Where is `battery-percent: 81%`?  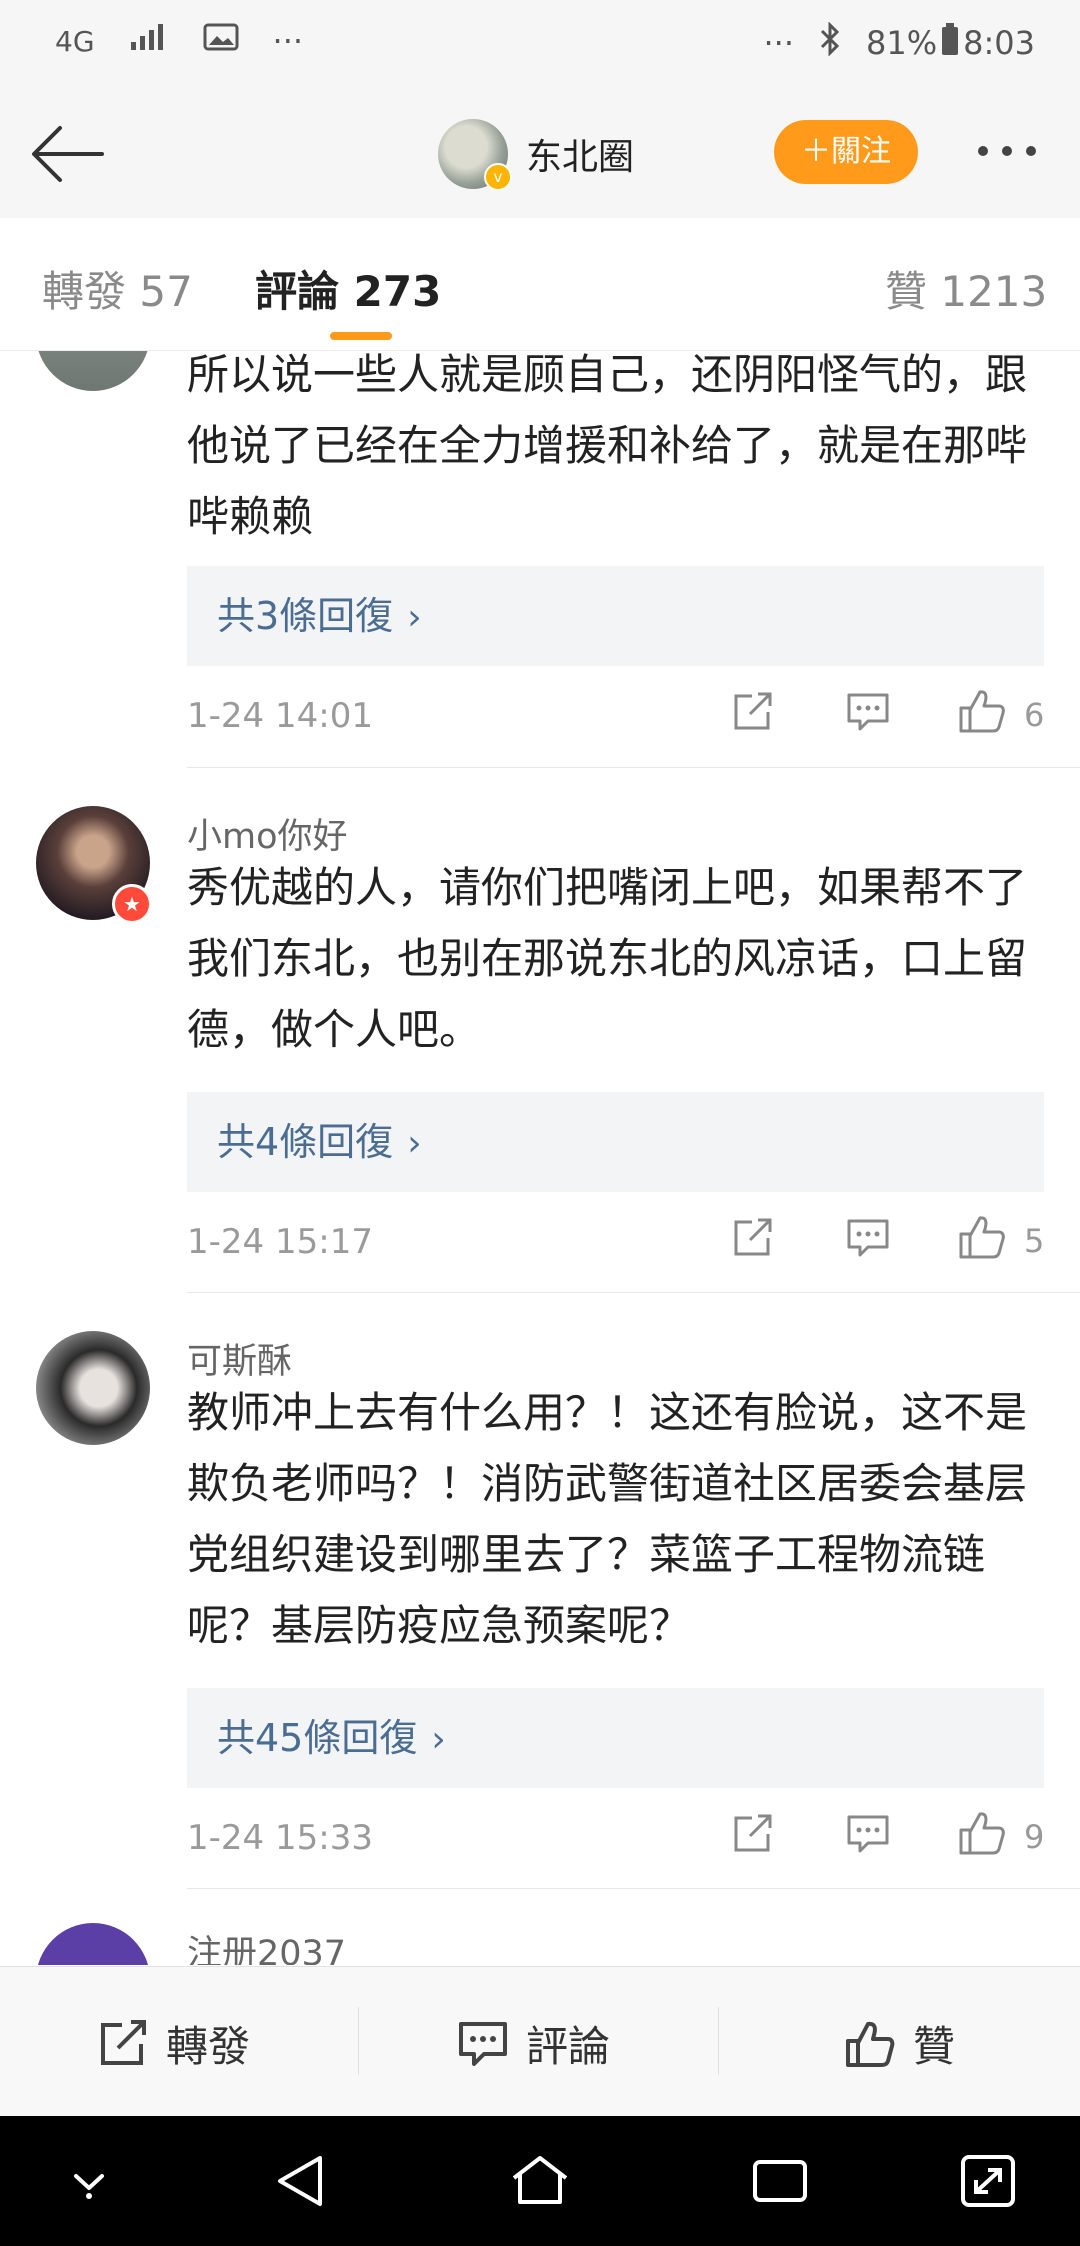 battery-percent: 81% is located at coordinates (902, 43).